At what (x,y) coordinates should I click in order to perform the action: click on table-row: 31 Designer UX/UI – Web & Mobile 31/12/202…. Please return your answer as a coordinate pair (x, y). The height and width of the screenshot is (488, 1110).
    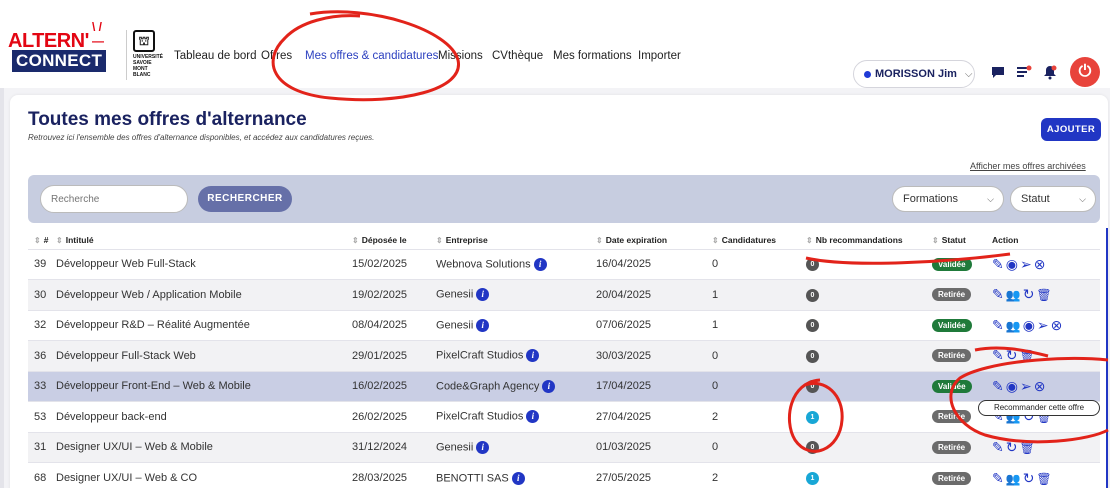
    Looking at the image, I should click on (564, 447).